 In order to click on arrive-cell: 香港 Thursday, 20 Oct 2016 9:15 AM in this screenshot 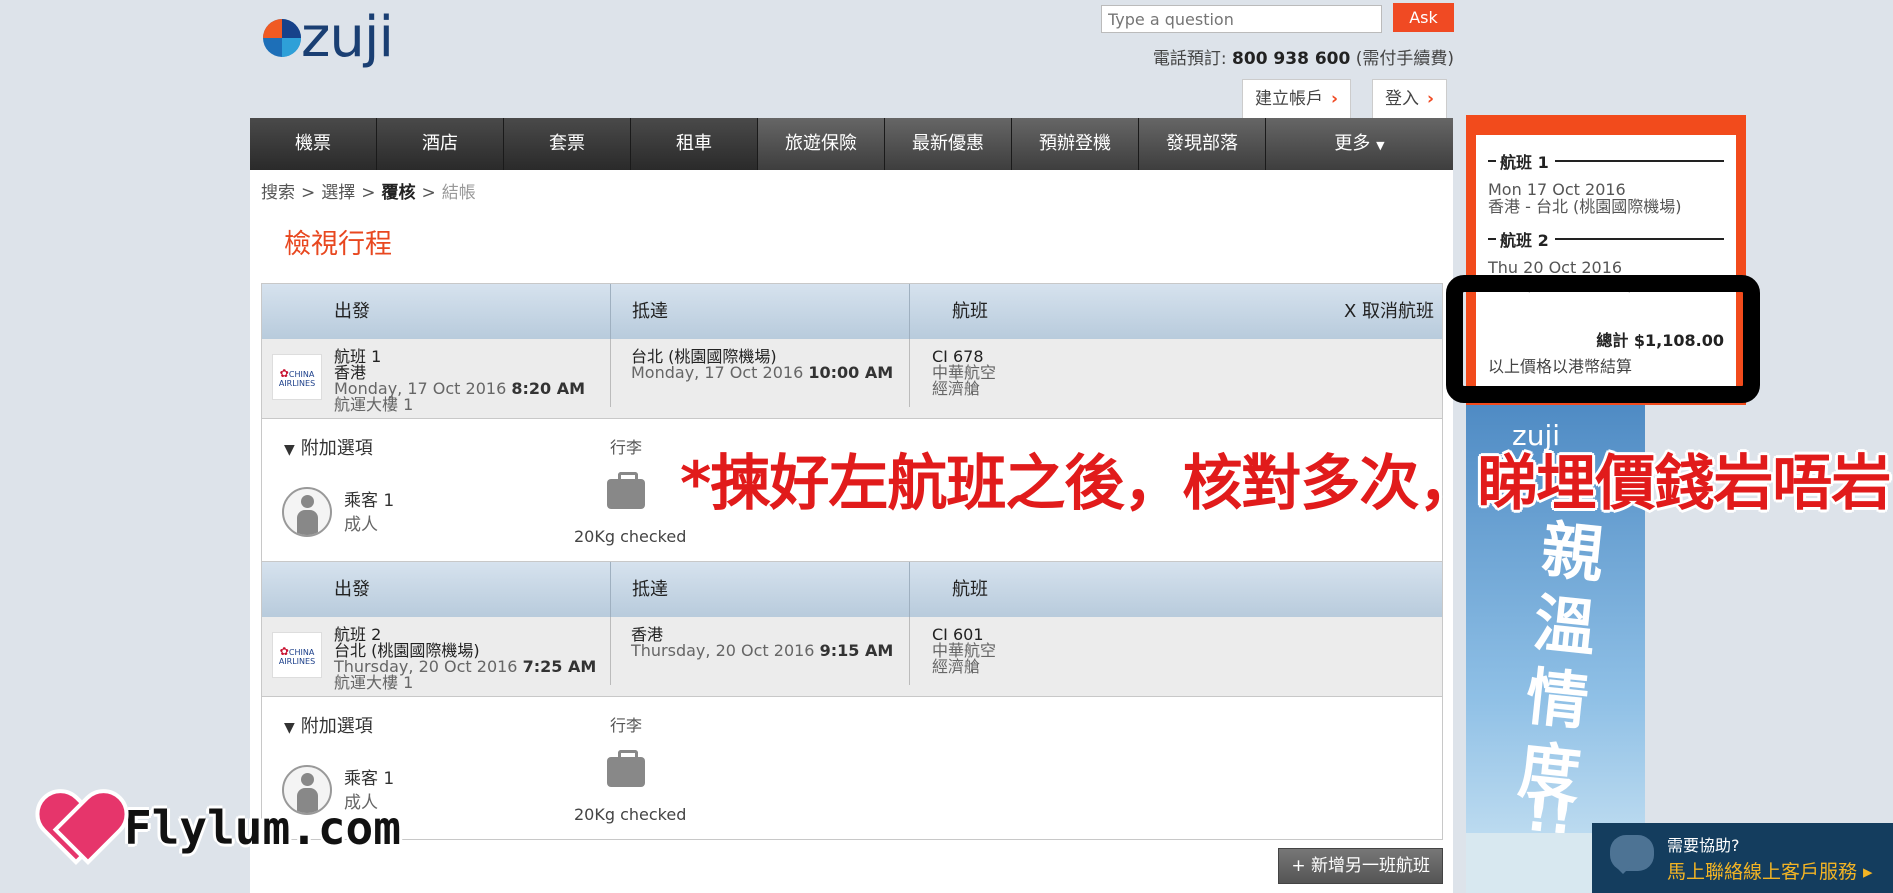, I will do `click(762, 642)`.